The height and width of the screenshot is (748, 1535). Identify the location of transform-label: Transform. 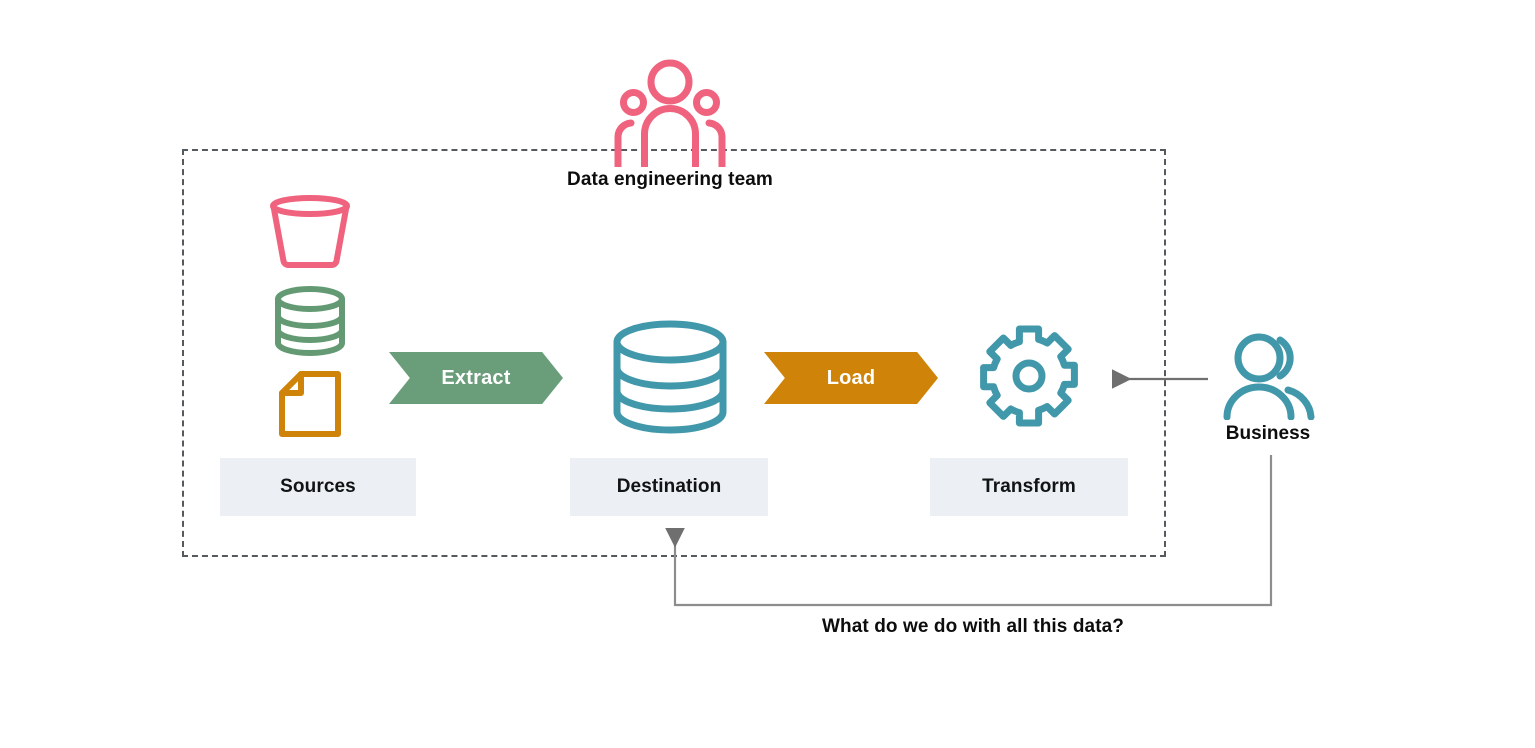
(1029, 486).